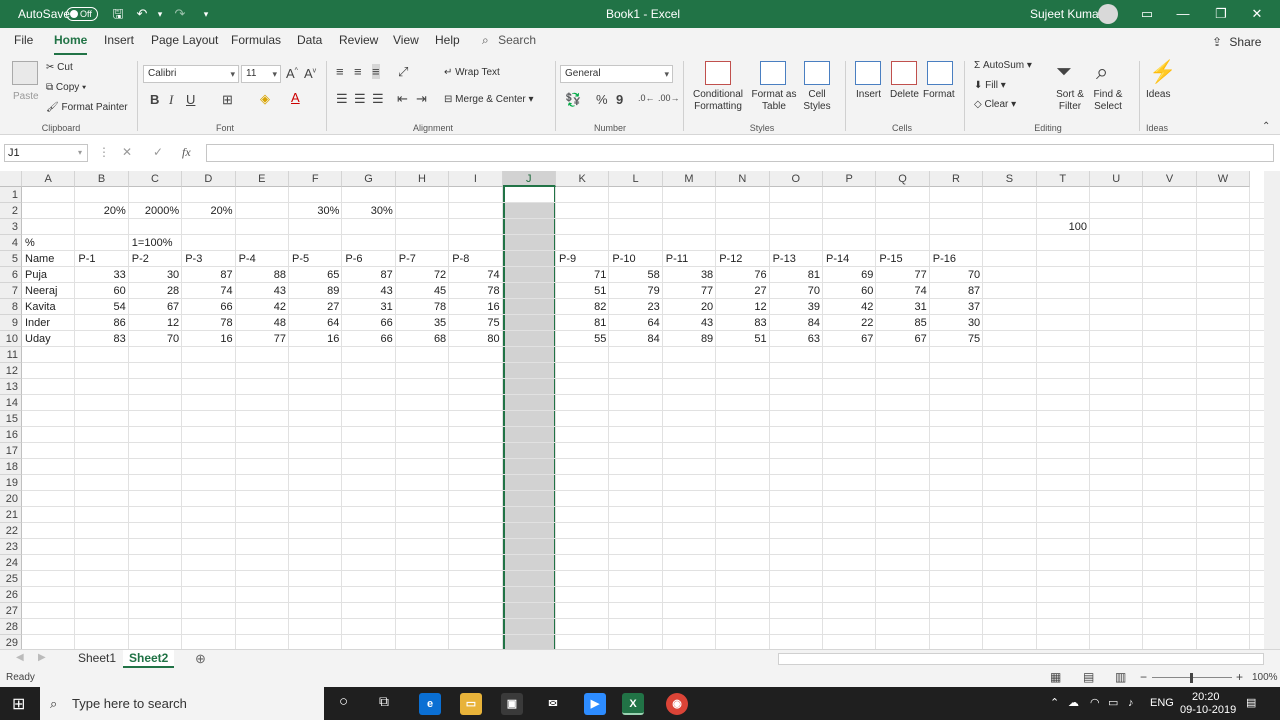 The height and width of the screenshot is (720, 1280). Describe the element at coordinates (472, 72) in the screenshot. I see `wrap-text-button: ↵ Wrap Text` at that location.